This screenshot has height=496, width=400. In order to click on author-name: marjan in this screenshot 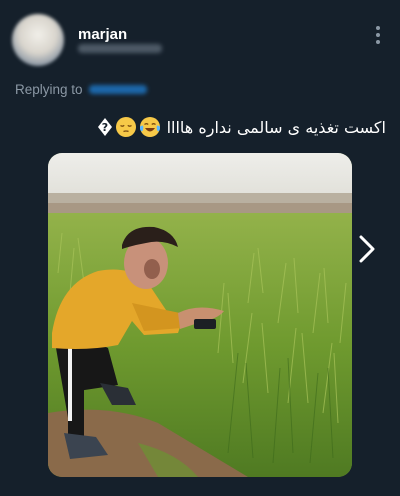, I will do `click(102, 34)`.